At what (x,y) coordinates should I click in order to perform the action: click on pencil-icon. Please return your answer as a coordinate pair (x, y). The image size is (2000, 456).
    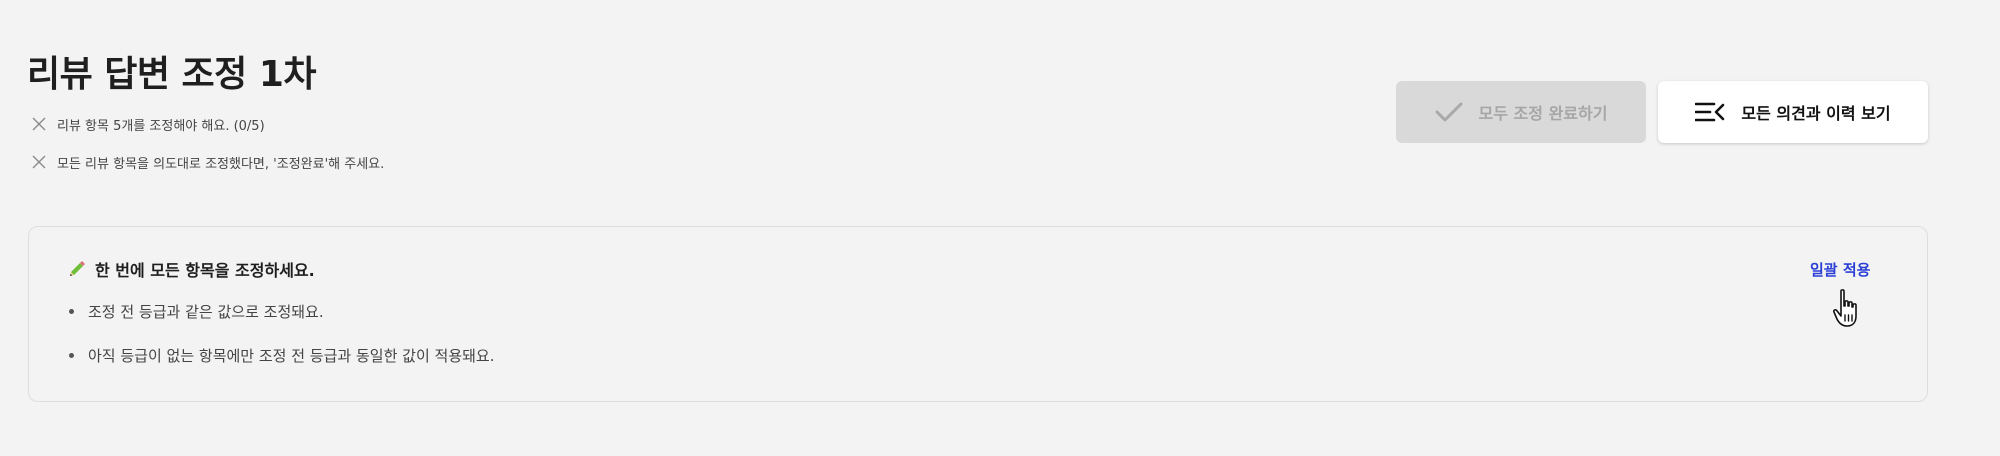
    Looking at the image, I should click on (77, 269).